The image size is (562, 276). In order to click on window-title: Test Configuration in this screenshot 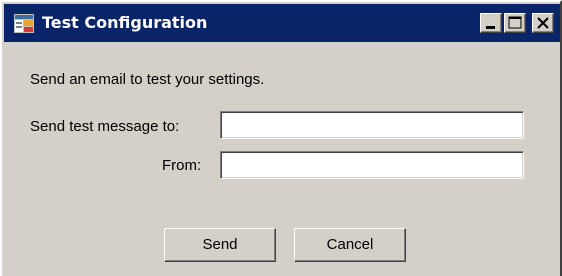, I will do `click(125, 22)`.